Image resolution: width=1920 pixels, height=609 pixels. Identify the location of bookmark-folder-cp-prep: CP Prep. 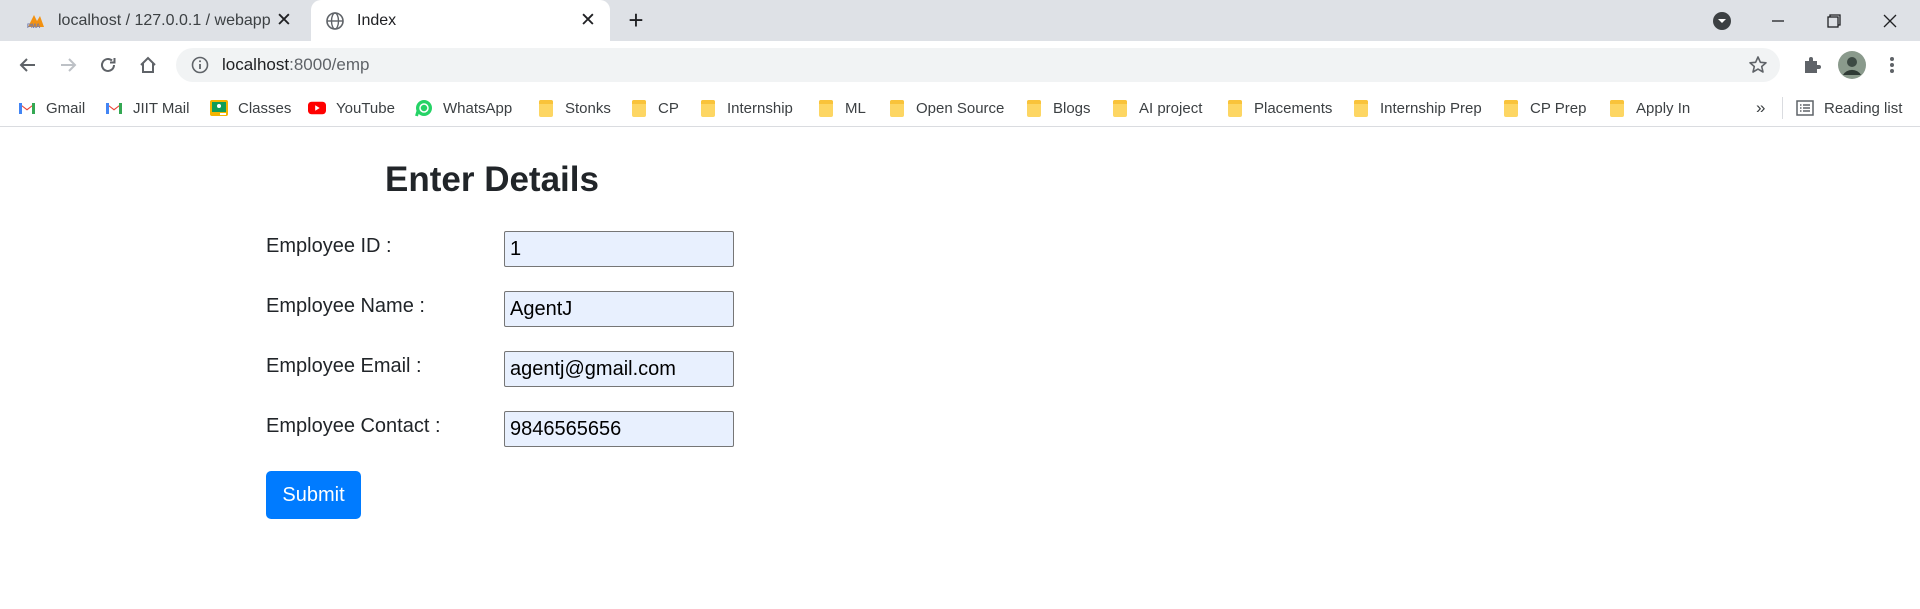
(1544, 108).